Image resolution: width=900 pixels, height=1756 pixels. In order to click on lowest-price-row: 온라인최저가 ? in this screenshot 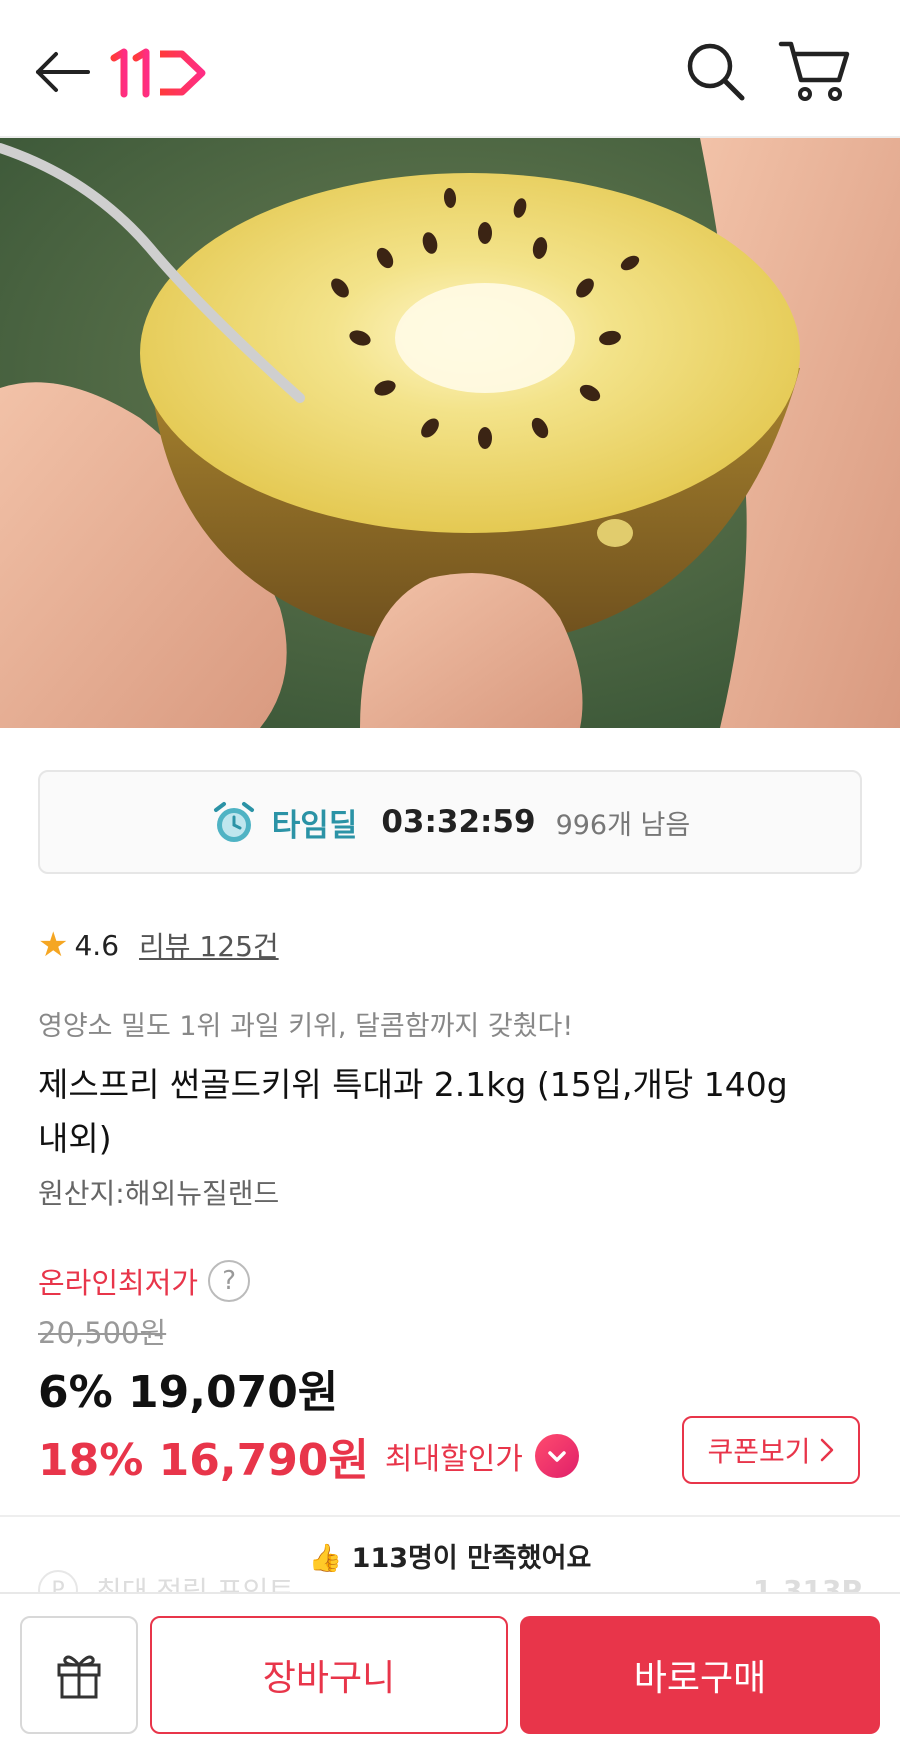, I will do `click(144, 1281)`.